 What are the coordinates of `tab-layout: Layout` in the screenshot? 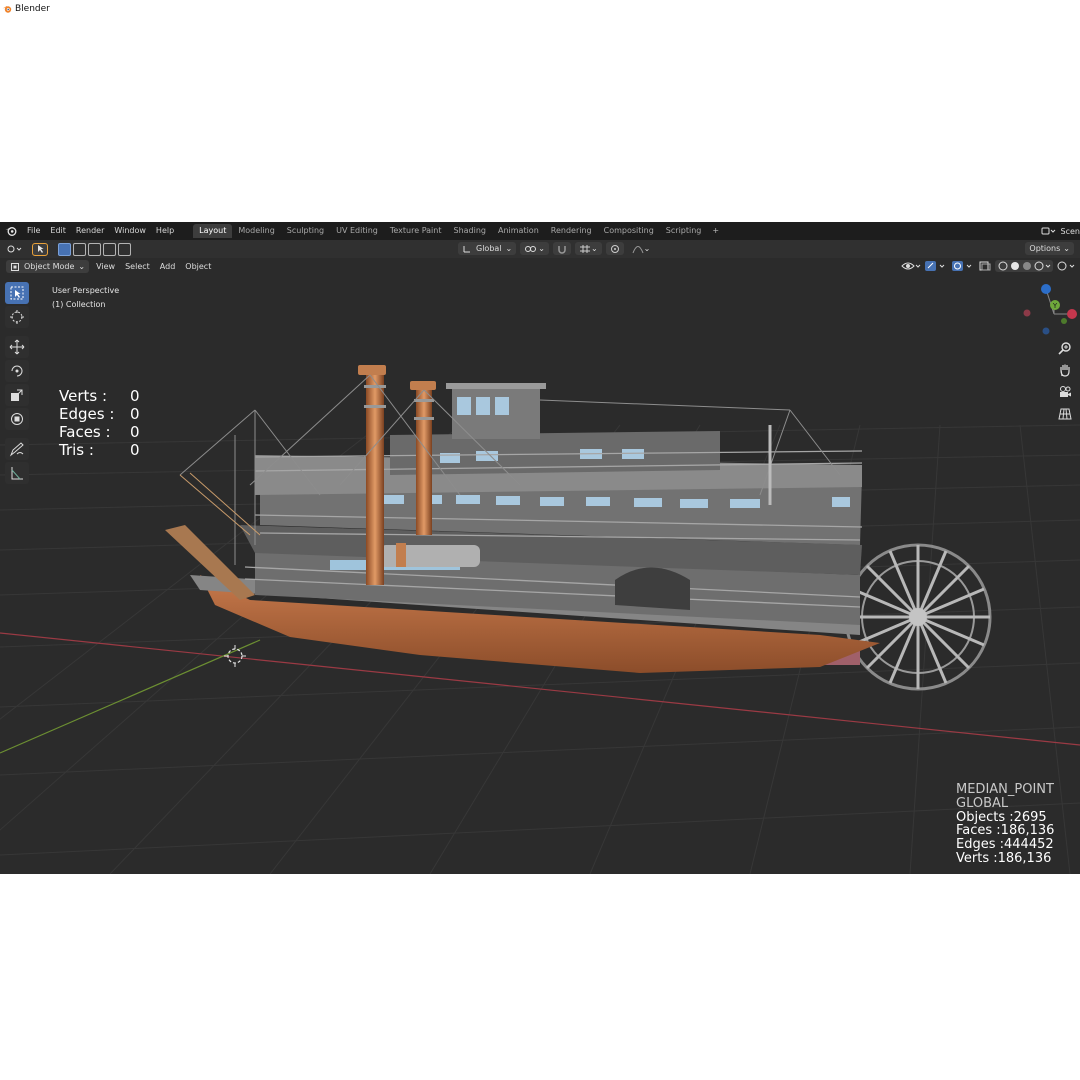 It's located at (213, 231).